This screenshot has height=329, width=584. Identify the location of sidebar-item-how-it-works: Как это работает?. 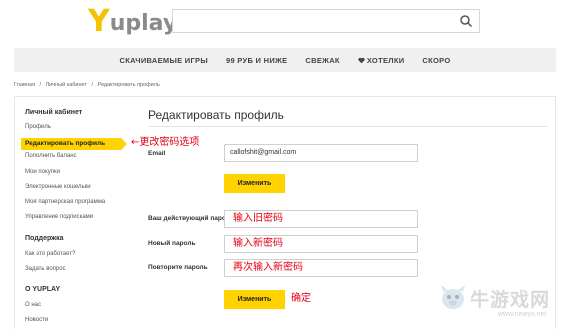
(50, 254).